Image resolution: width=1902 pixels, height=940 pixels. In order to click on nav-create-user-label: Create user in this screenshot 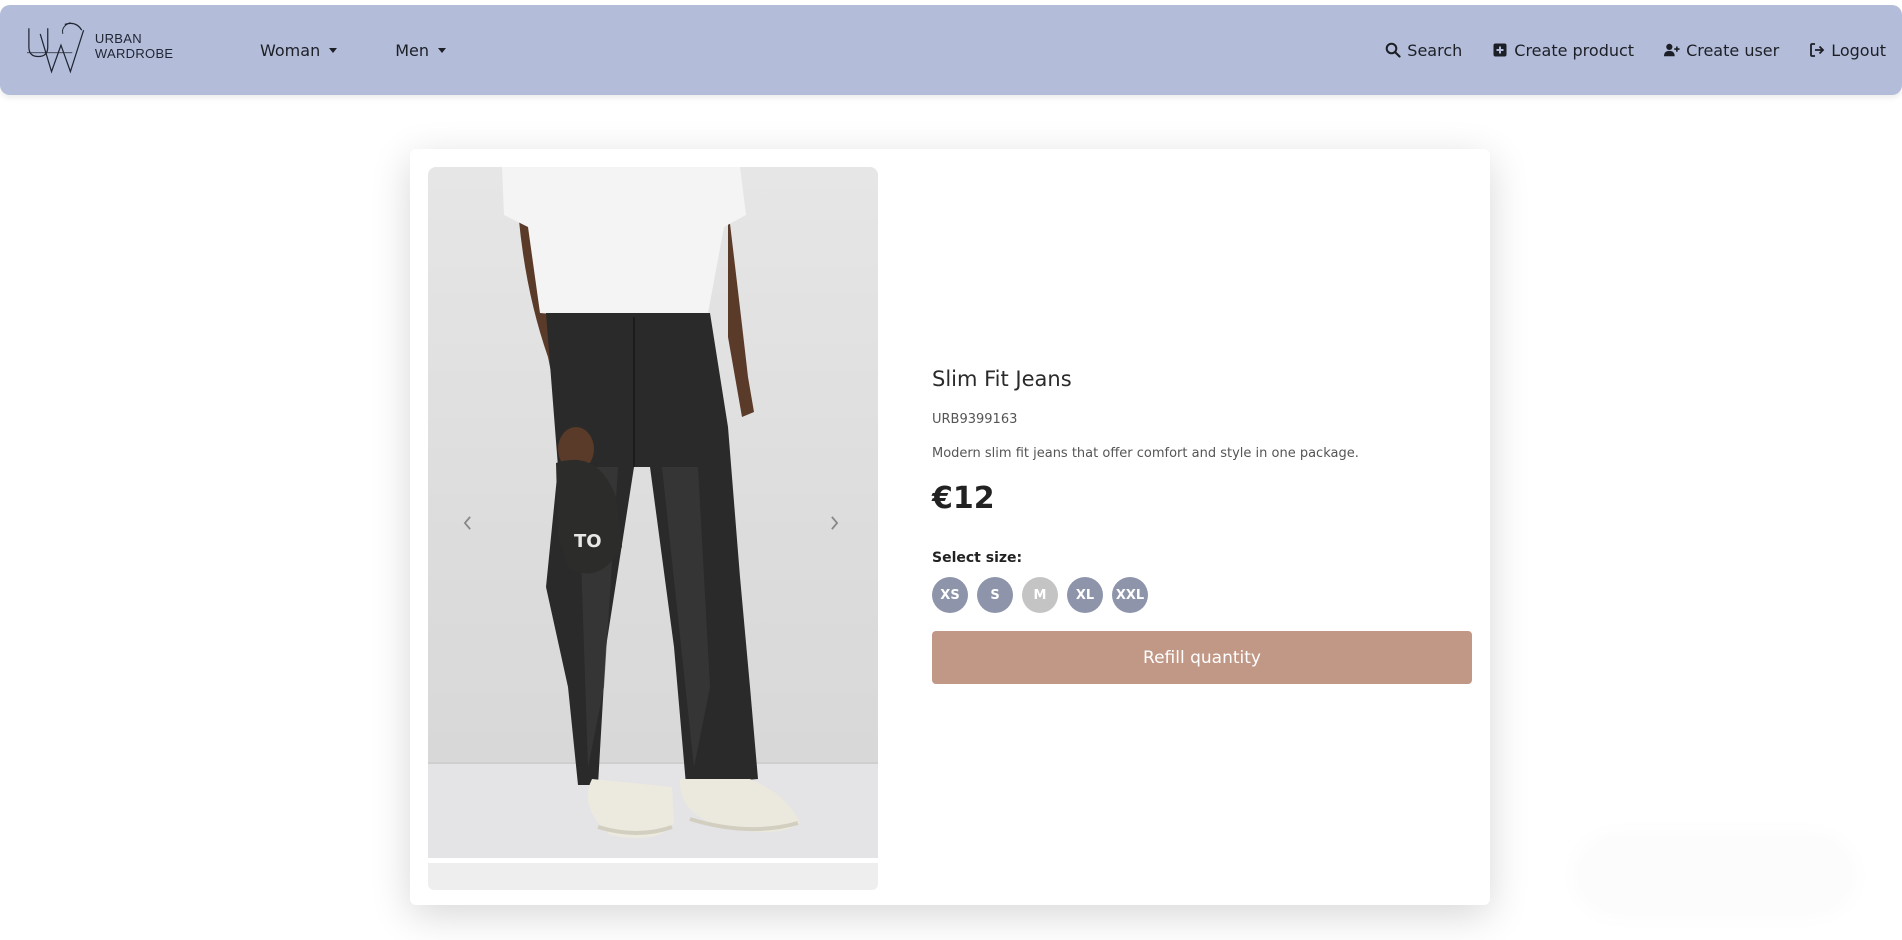, I will do `click(1733, 50)`.